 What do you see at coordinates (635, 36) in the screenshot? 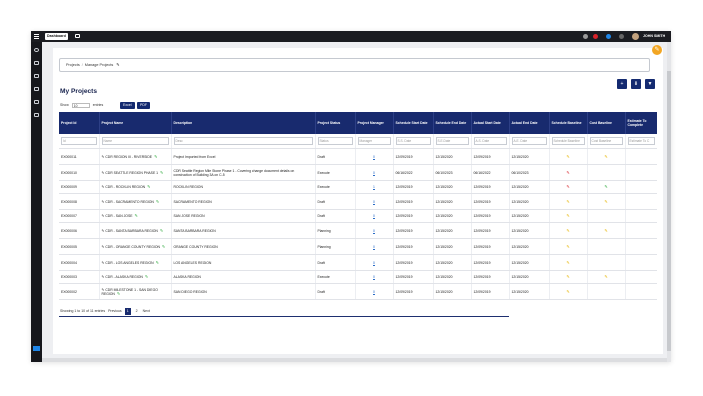
I see `avatar` at bounding box center [635, 36].